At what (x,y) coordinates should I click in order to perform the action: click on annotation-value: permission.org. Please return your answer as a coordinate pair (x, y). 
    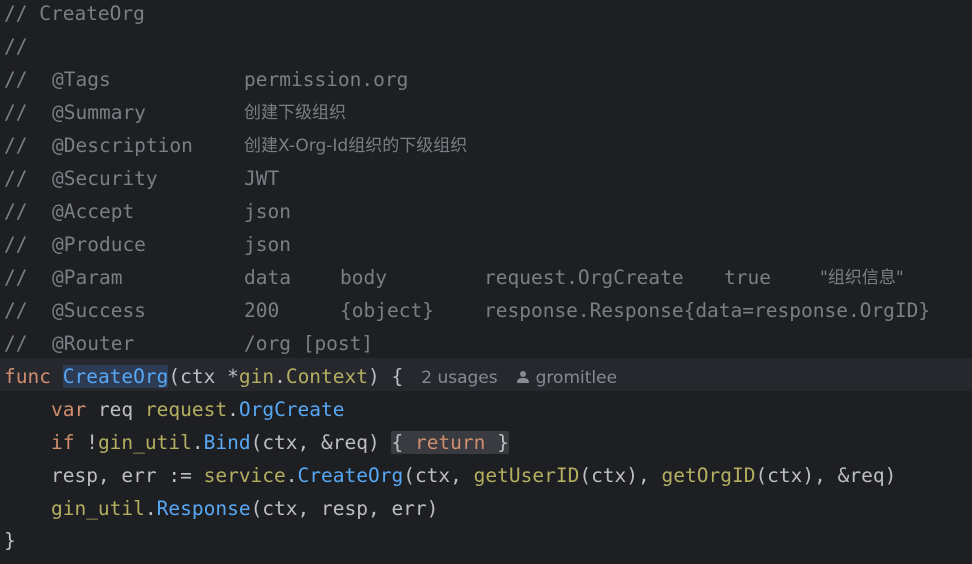
    Looking at the image, I should click on (326, 79).